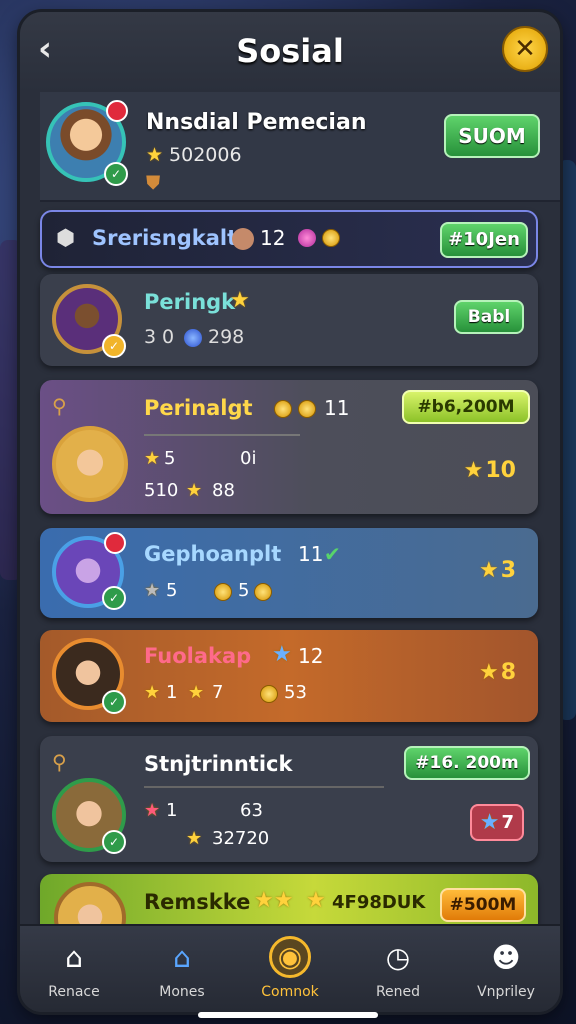 Image resolution: width=576 pixels, height=1024 pixels. Describe the element at coordinates (484, 240) in the screenshot. I see `highlight-button: #10Jen` at that location.